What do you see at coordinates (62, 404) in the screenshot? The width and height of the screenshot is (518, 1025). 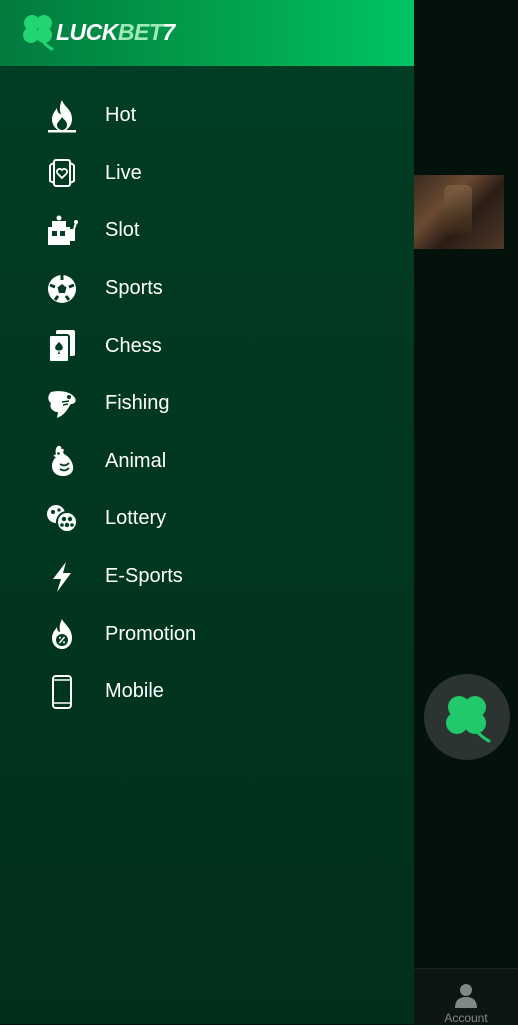 I see `fish-icon` at bounding box center [62, 404].